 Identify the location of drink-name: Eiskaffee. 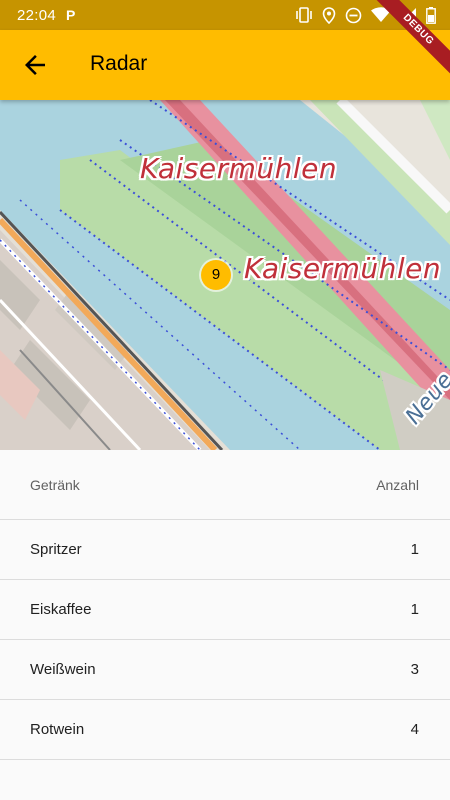
(61, 609).